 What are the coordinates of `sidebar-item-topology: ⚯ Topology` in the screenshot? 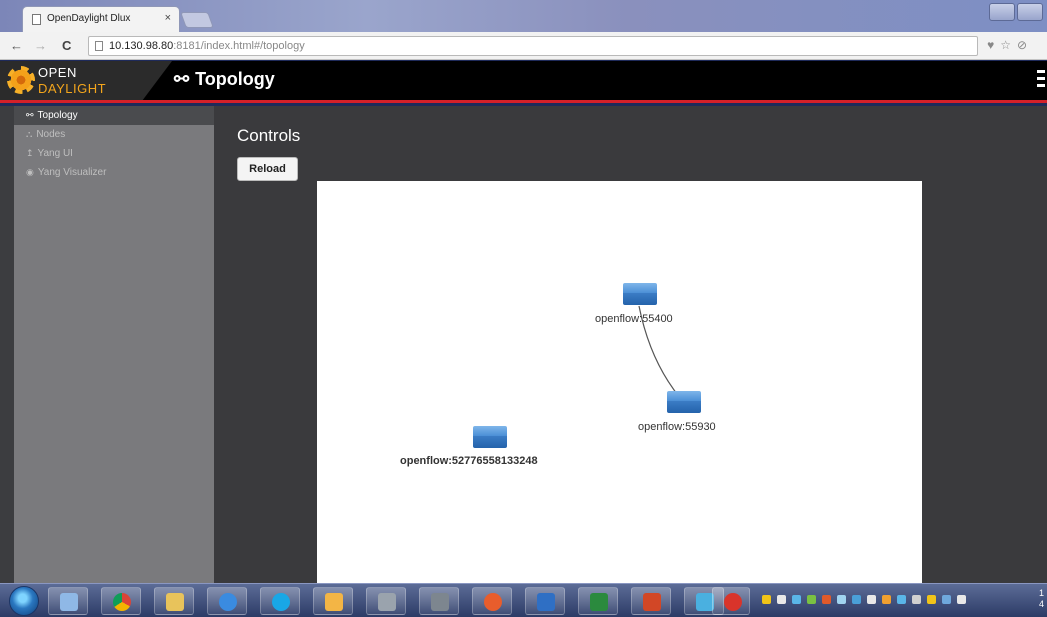 It's located at (114, 115).